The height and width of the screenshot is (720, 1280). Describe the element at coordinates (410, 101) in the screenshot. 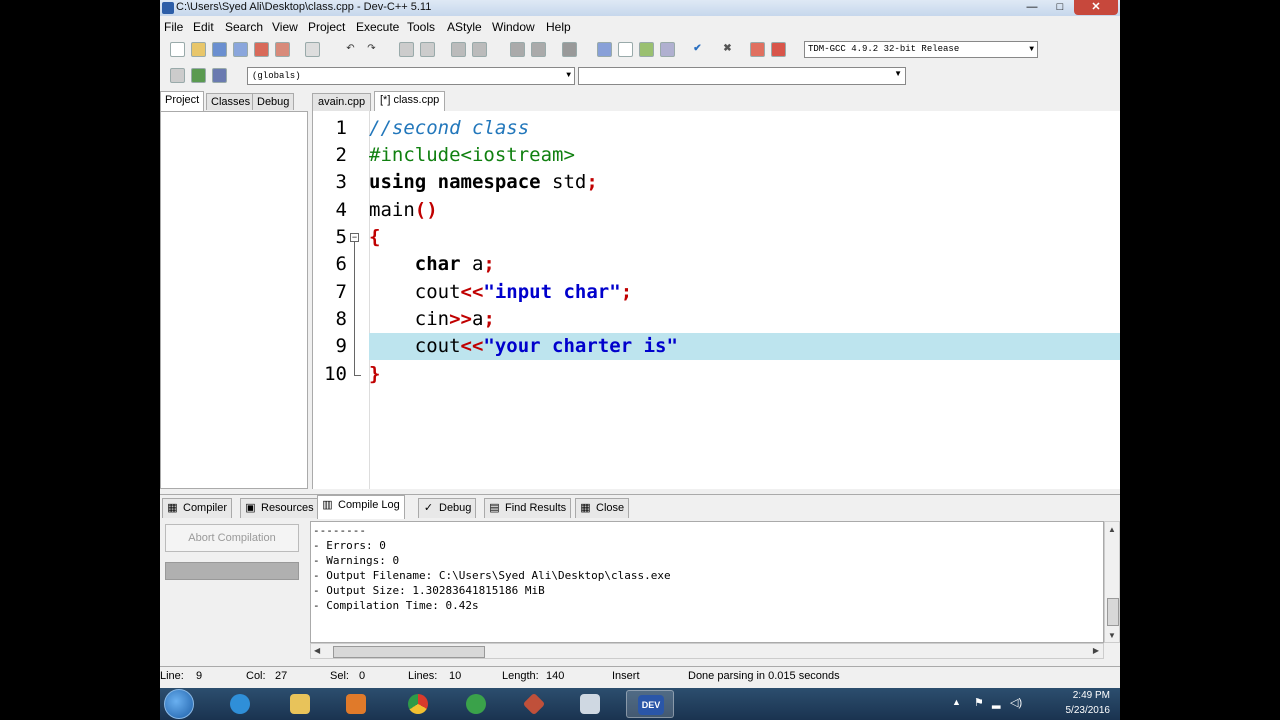

I see `tab-class-cpp: [*] class.cpp` at that location.